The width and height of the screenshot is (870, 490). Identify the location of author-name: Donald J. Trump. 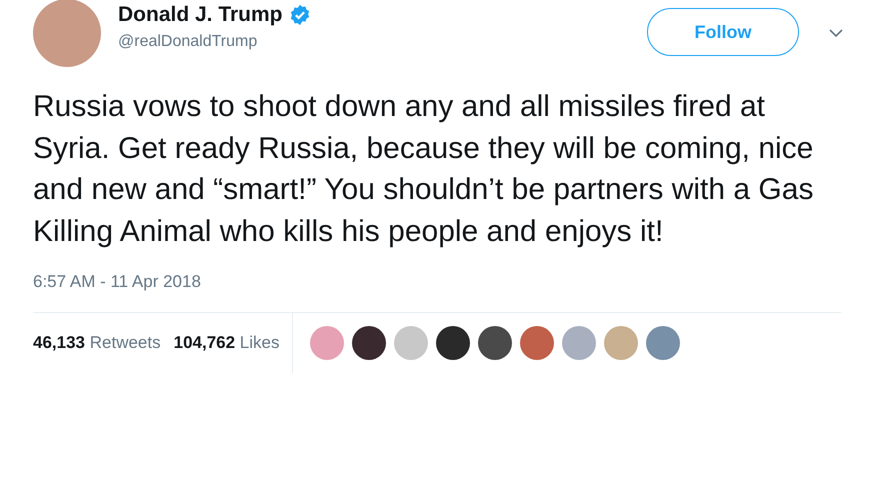
(200, 15).